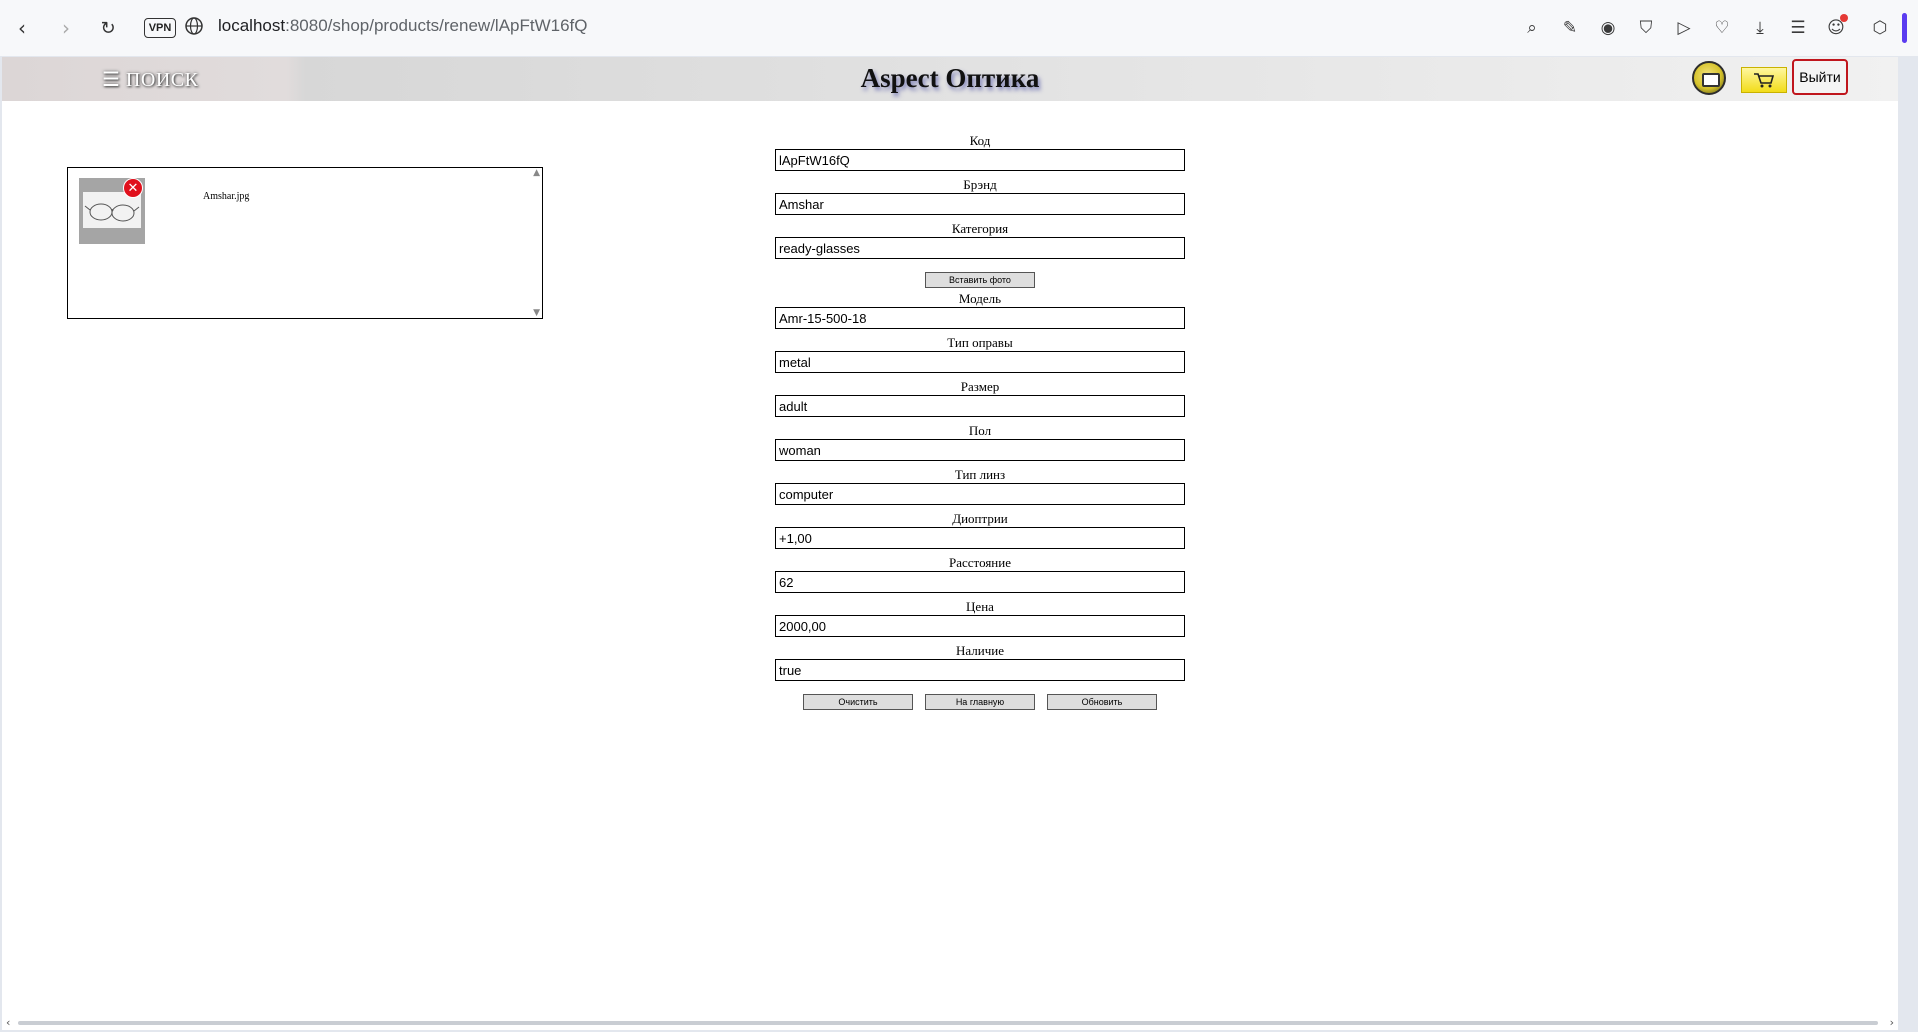 Image resolution: width=1918 pixels, height=1032 pixels. What do you see at coordinates (1844, 18) in the screenshot?
I see `notification-dot` at bounding box center [1844, 18].